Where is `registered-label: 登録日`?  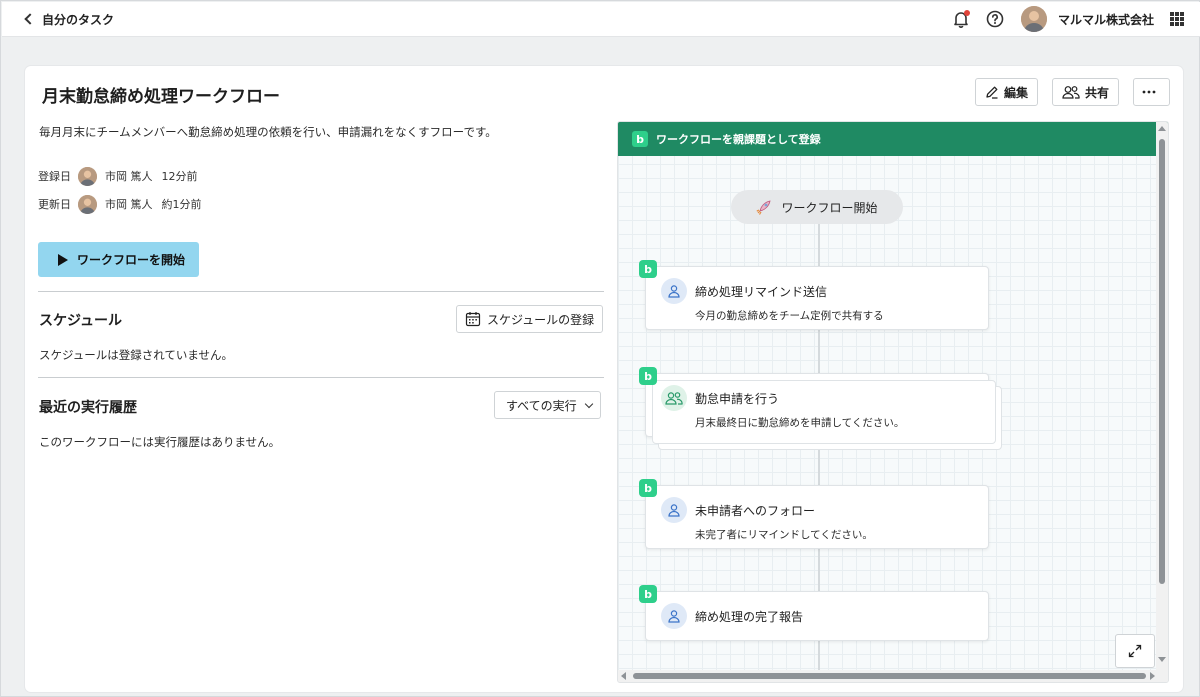 registered-label: 登録日 is located at coordinates (54, 176).